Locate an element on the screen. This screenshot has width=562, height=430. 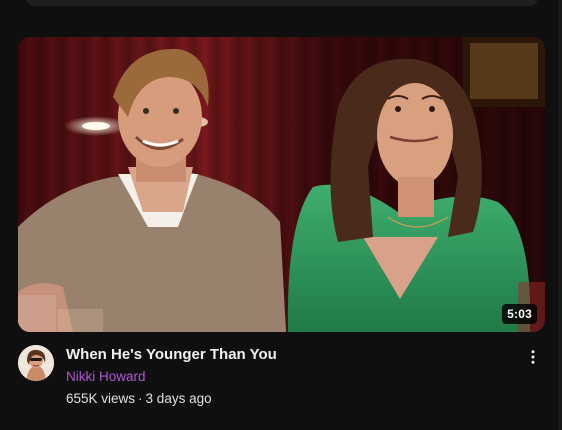
more-vert-icon is located at coordinates (533, 357).